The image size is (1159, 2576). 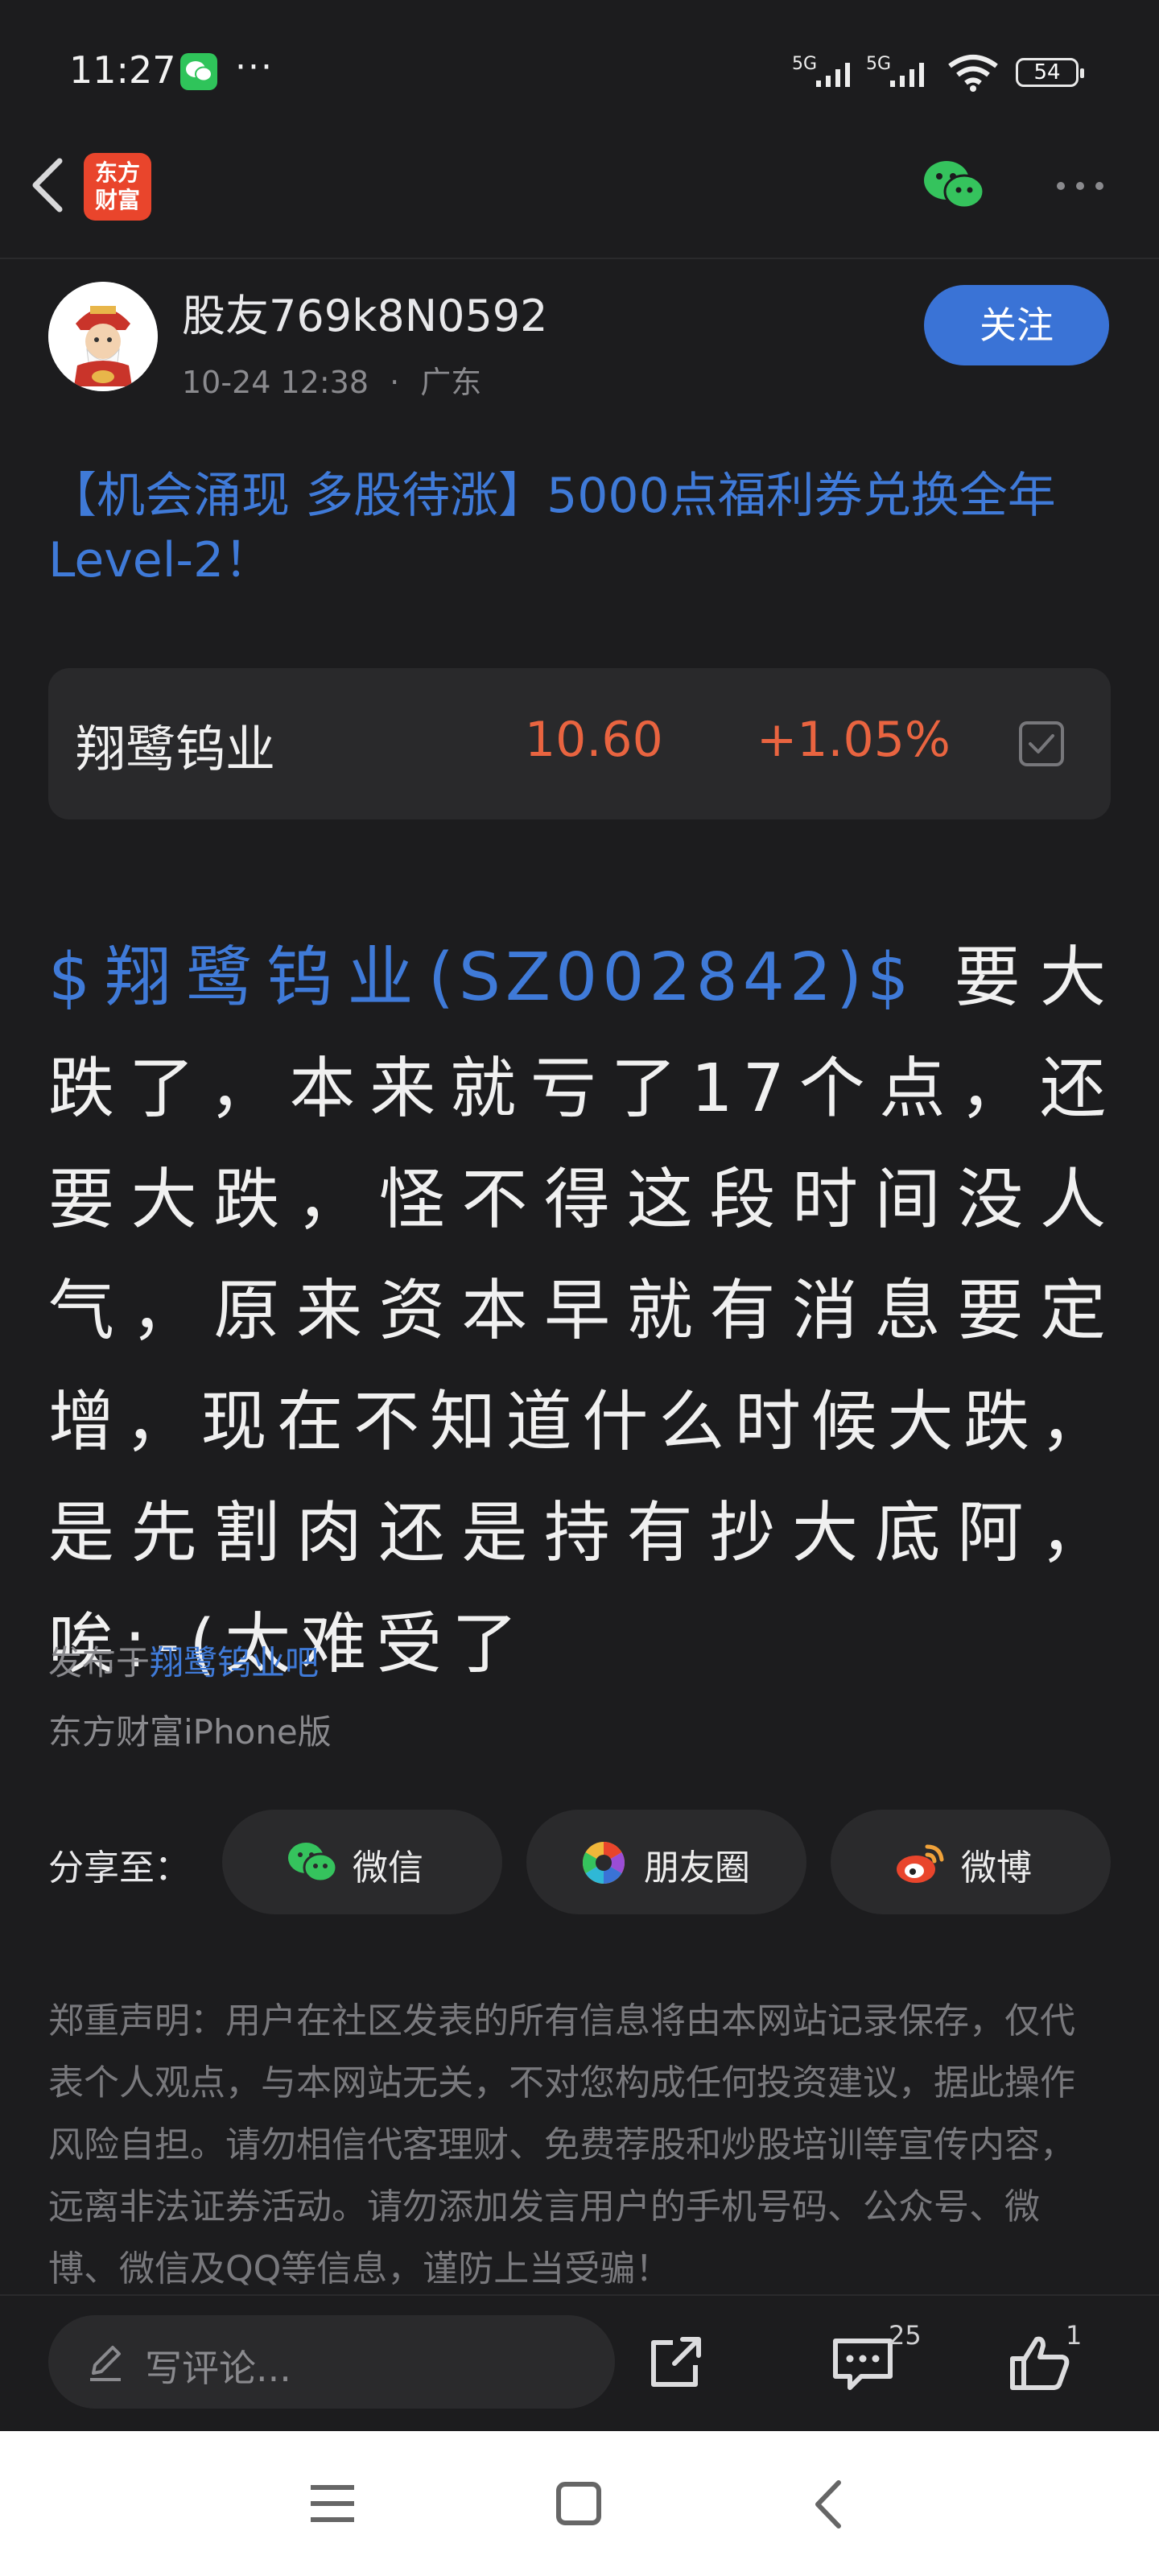 I want to click on post-location: 广东, so click(x=451, y=382).